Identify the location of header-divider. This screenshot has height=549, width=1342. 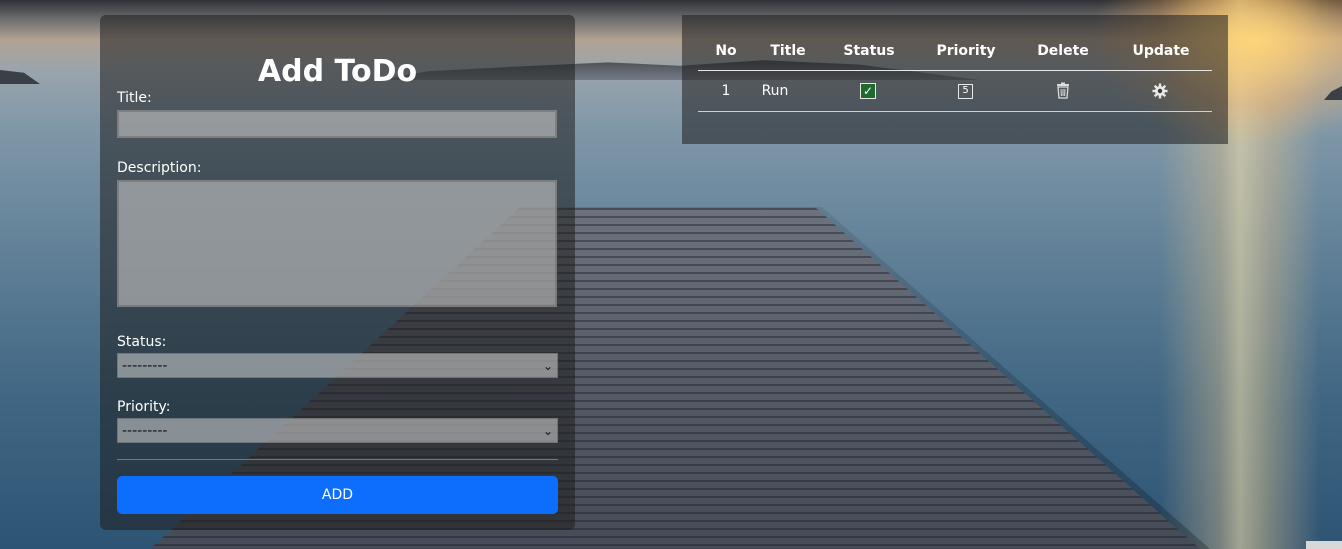
(955, 70).